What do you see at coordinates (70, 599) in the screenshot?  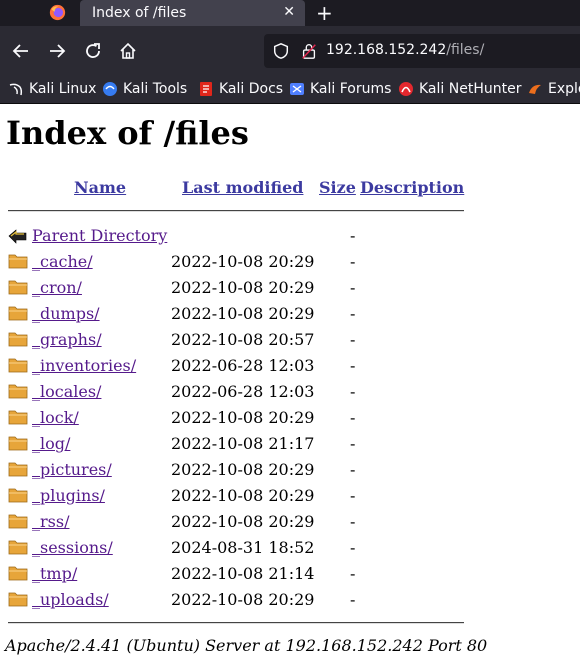 I see `directory-link: _uploads/` at bounding box center [70, 599].